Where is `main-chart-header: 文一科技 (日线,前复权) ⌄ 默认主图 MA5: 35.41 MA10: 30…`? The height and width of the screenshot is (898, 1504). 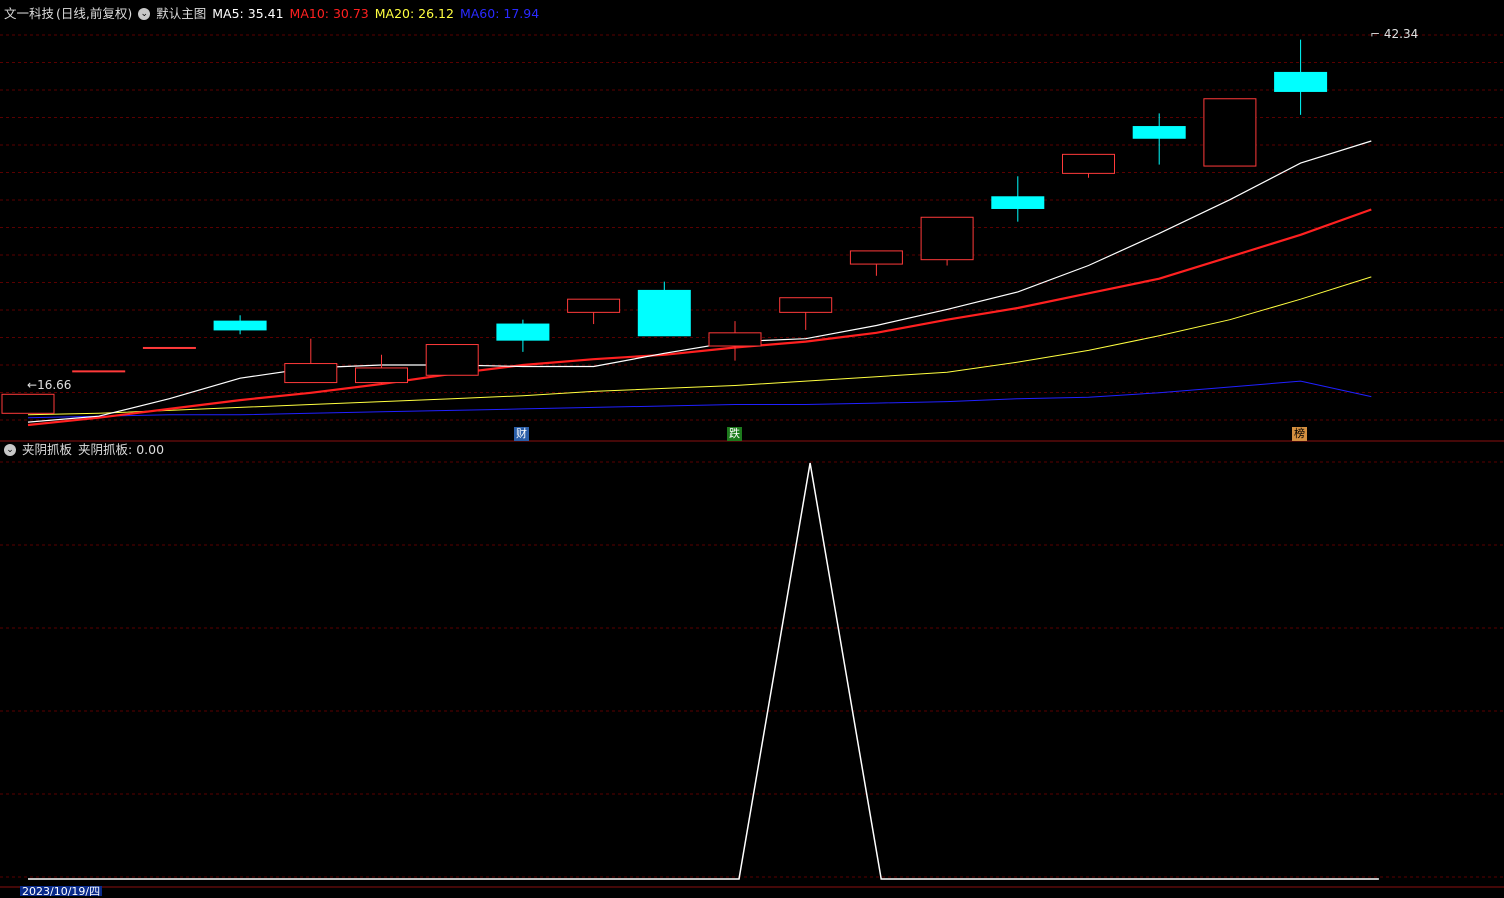 main-chart-header: 文一科技 (日线,前复权) ⌄ 默认主图 MA5: 35.41 MA10: 30… is located at coordinates (274, 14).